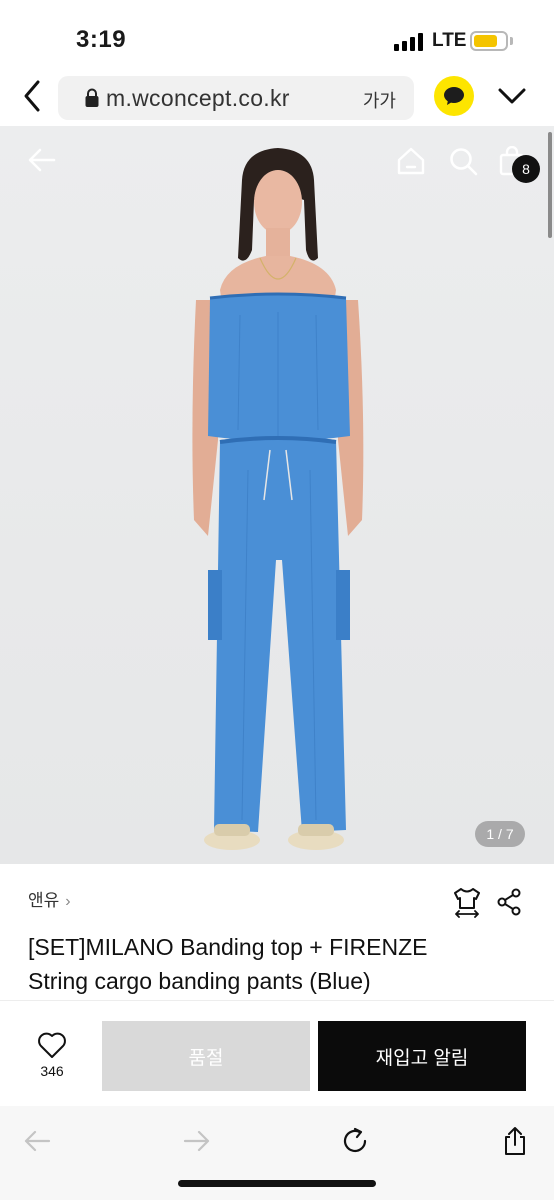  I want to click on wishlist-count: 346, so click(52, 1071).